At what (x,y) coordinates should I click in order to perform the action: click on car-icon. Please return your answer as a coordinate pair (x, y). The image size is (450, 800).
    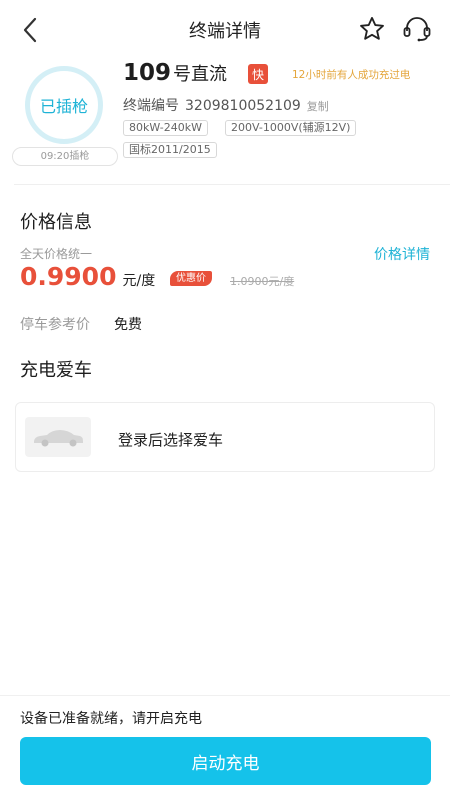
    Looking at the image, I should click on (58, 438).